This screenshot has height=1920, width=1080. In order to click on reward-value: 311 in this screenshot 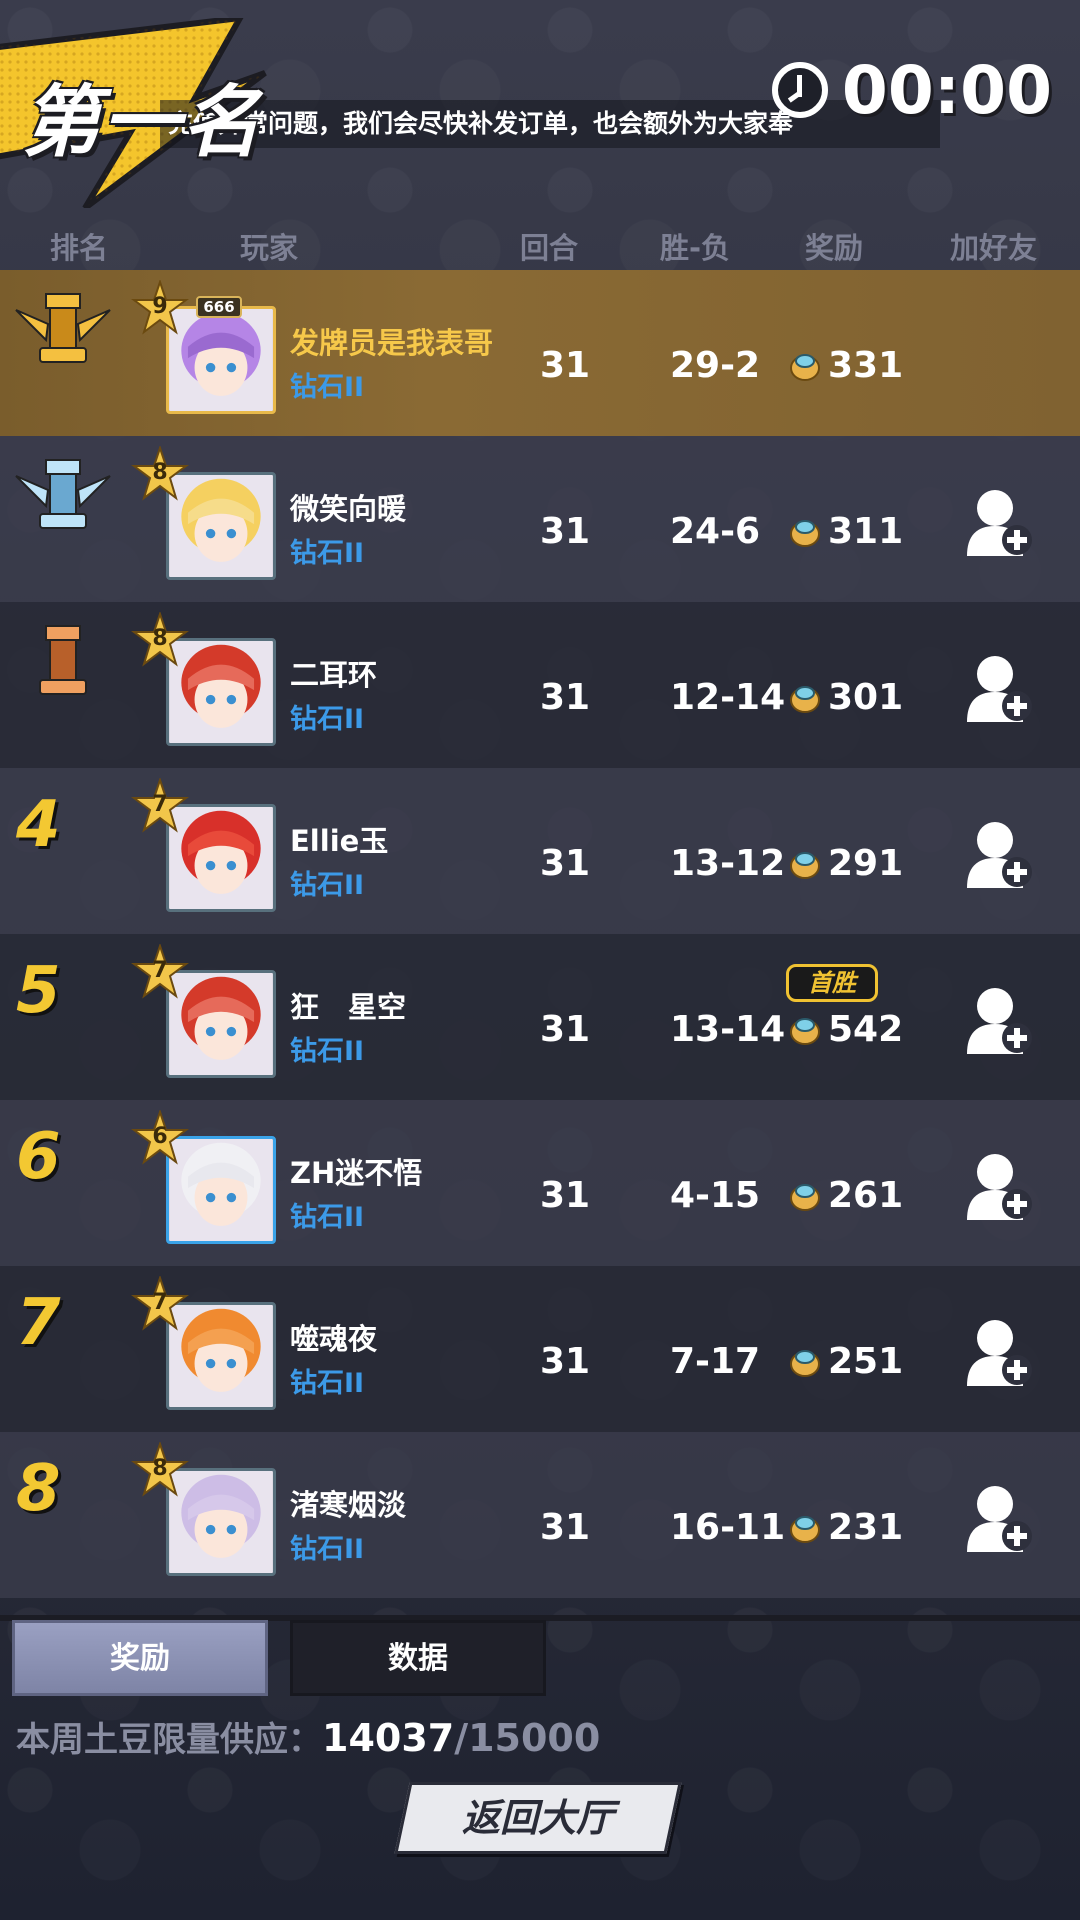, I will do `click(866, 531)`.